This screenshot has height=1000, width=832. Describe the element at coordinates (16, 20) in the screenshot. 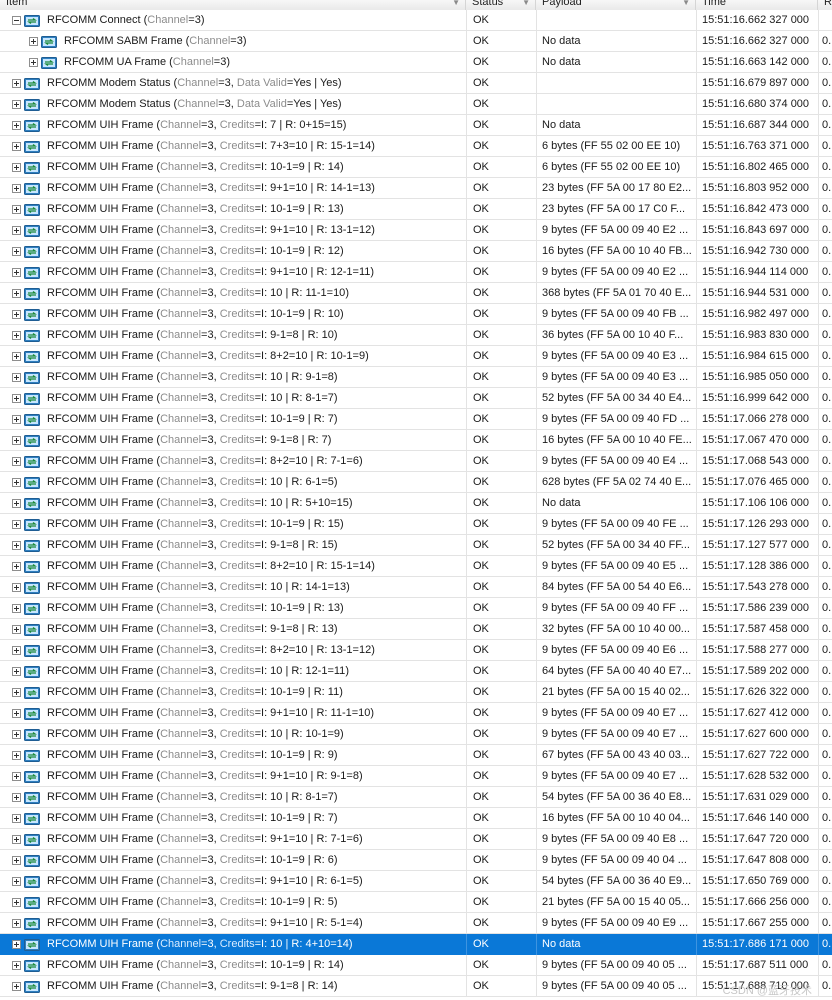

I see `collapse-icon` at that location.